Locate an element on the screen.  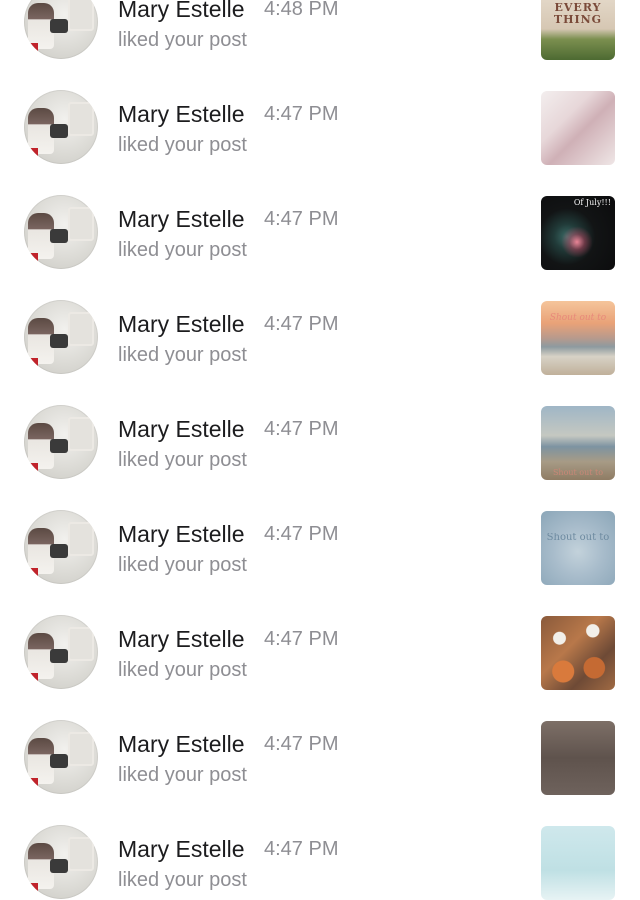
thumbnail-caption: OVER EVERY THING is located at coordinates (578, 13).